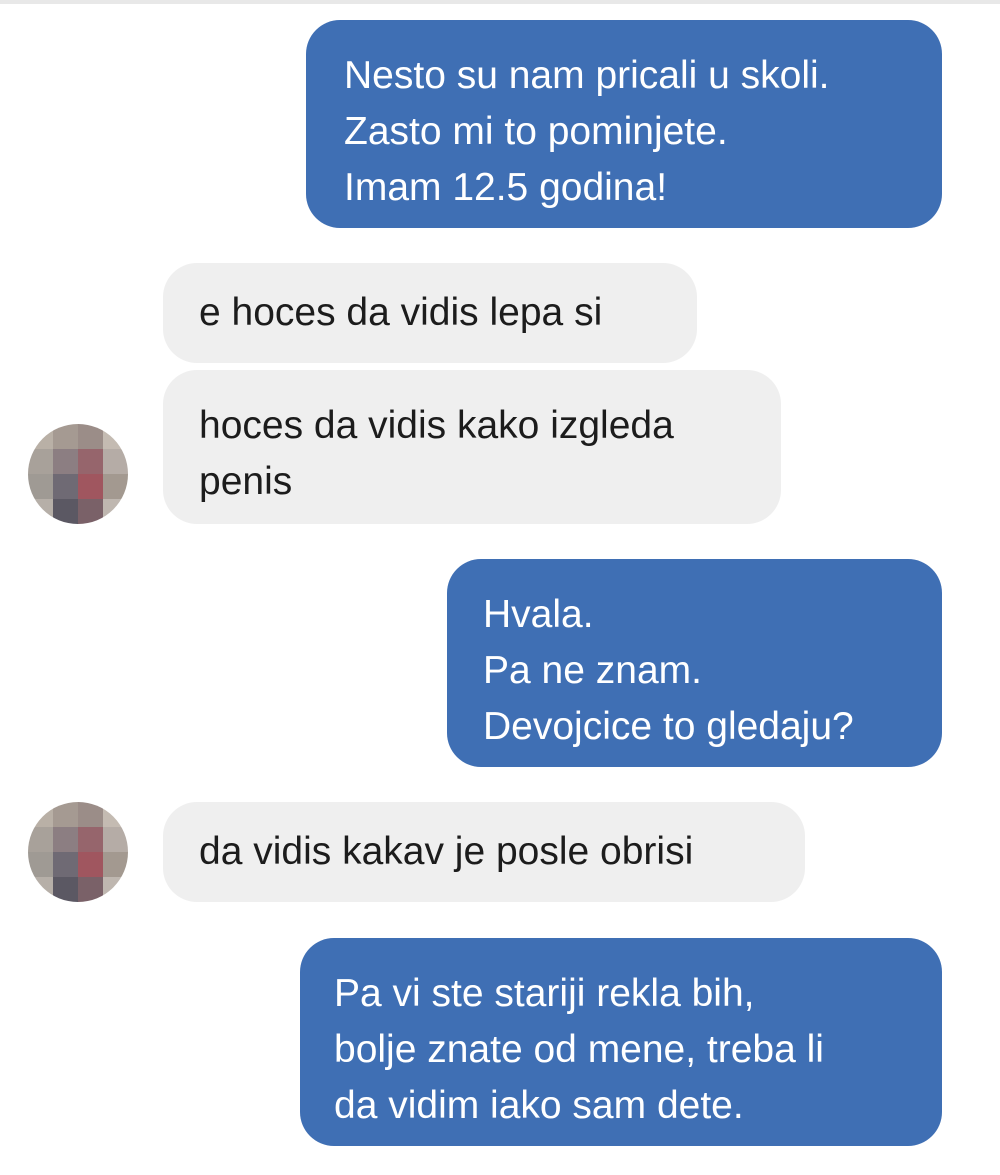 The height and width of the screenshot is (1175, 1000). I want to click on outgoing-message-bubble: Hvala. Pa ne znam. Devojcice to gledaju?, so click(694, 663).